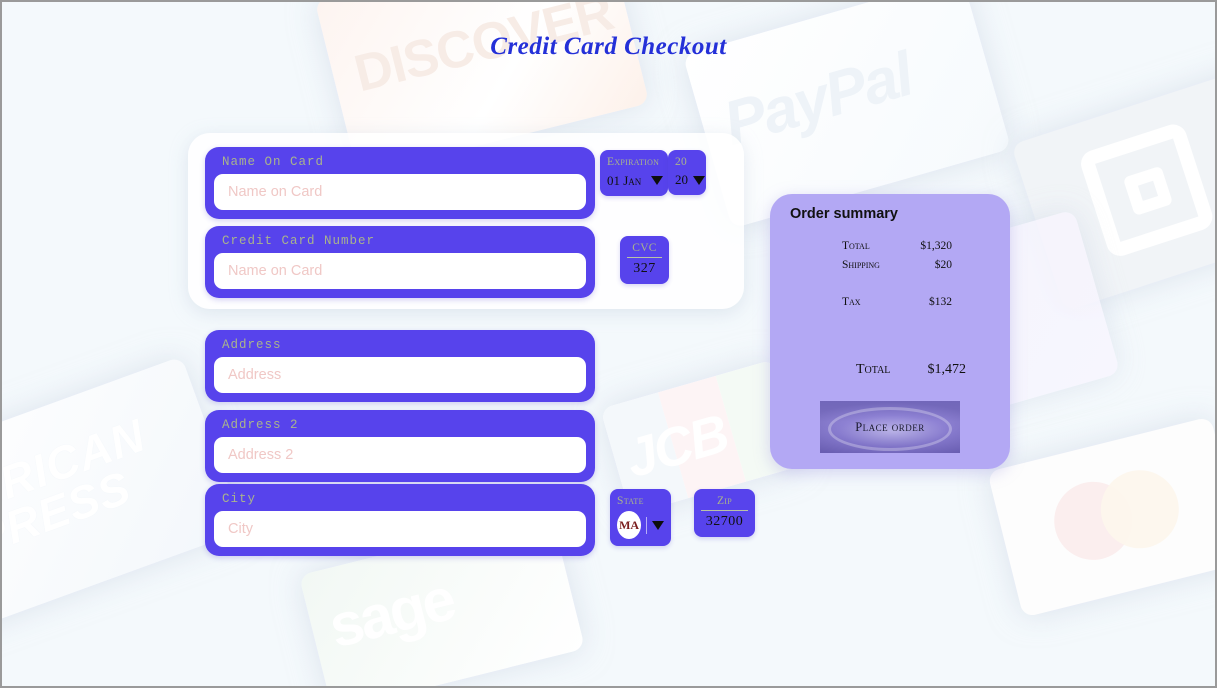 Image resolution: width=1217 pixels, height=688 pixels. I want to click on cvc-label: CVC, so click(644, 250).